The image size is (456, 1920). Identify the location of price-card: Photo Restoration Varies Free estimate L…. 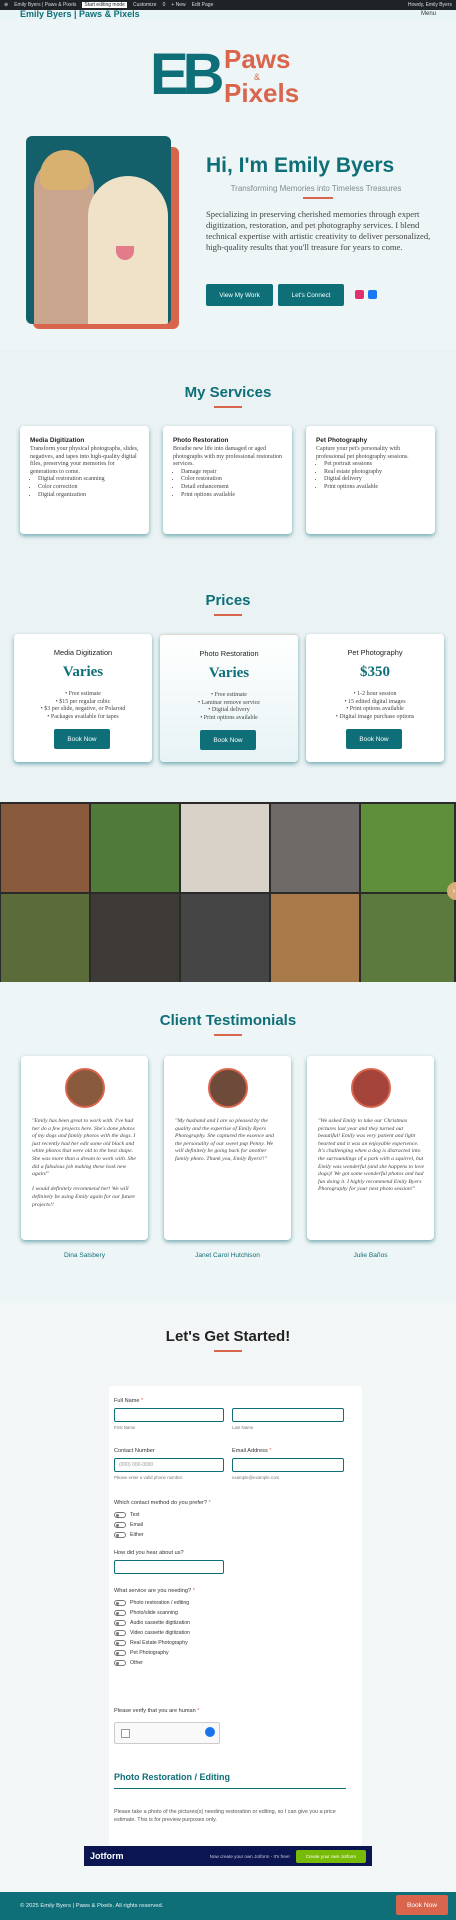
(229, 698).